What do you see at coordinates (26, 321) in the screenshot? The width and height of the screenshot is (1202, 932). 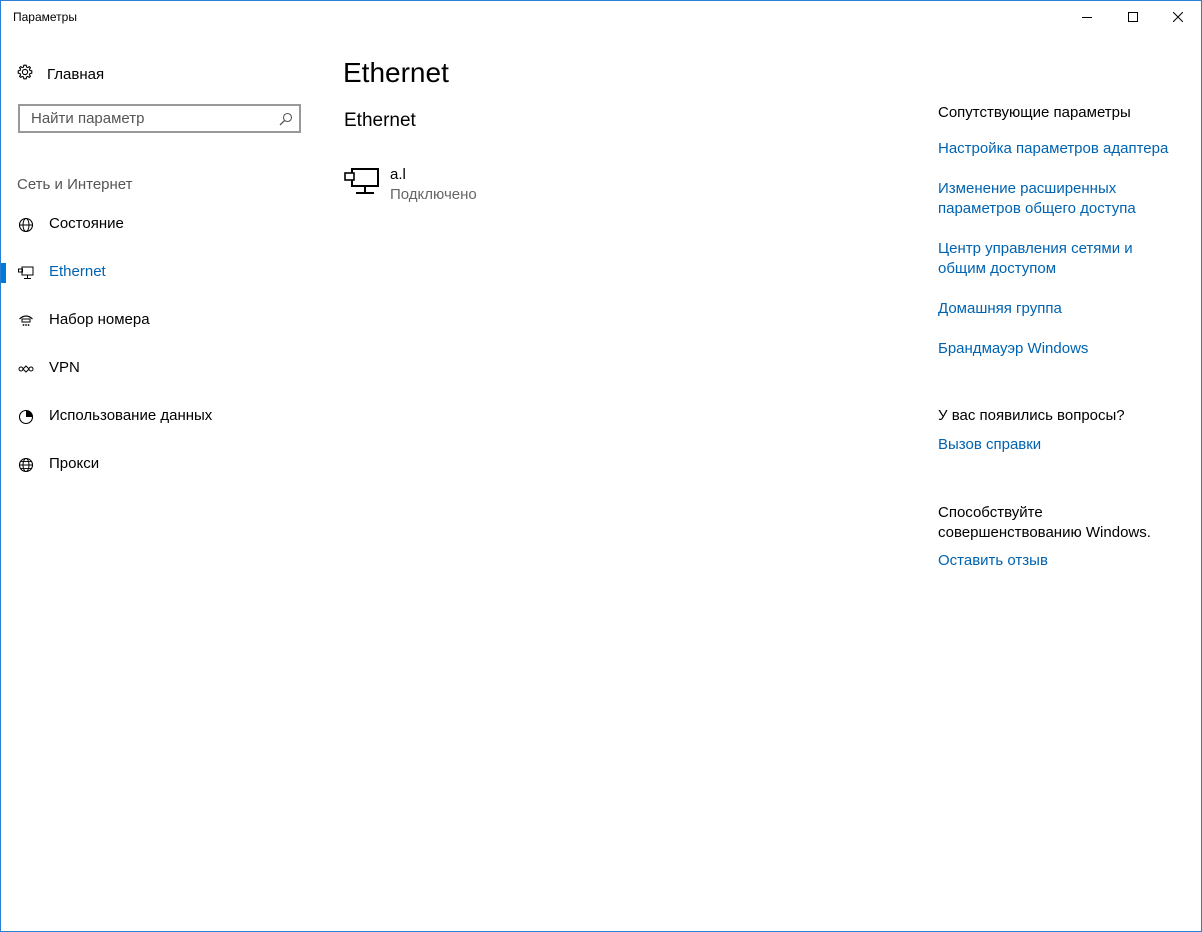 I see `dialup-icon` at bounding box center [26, 321].